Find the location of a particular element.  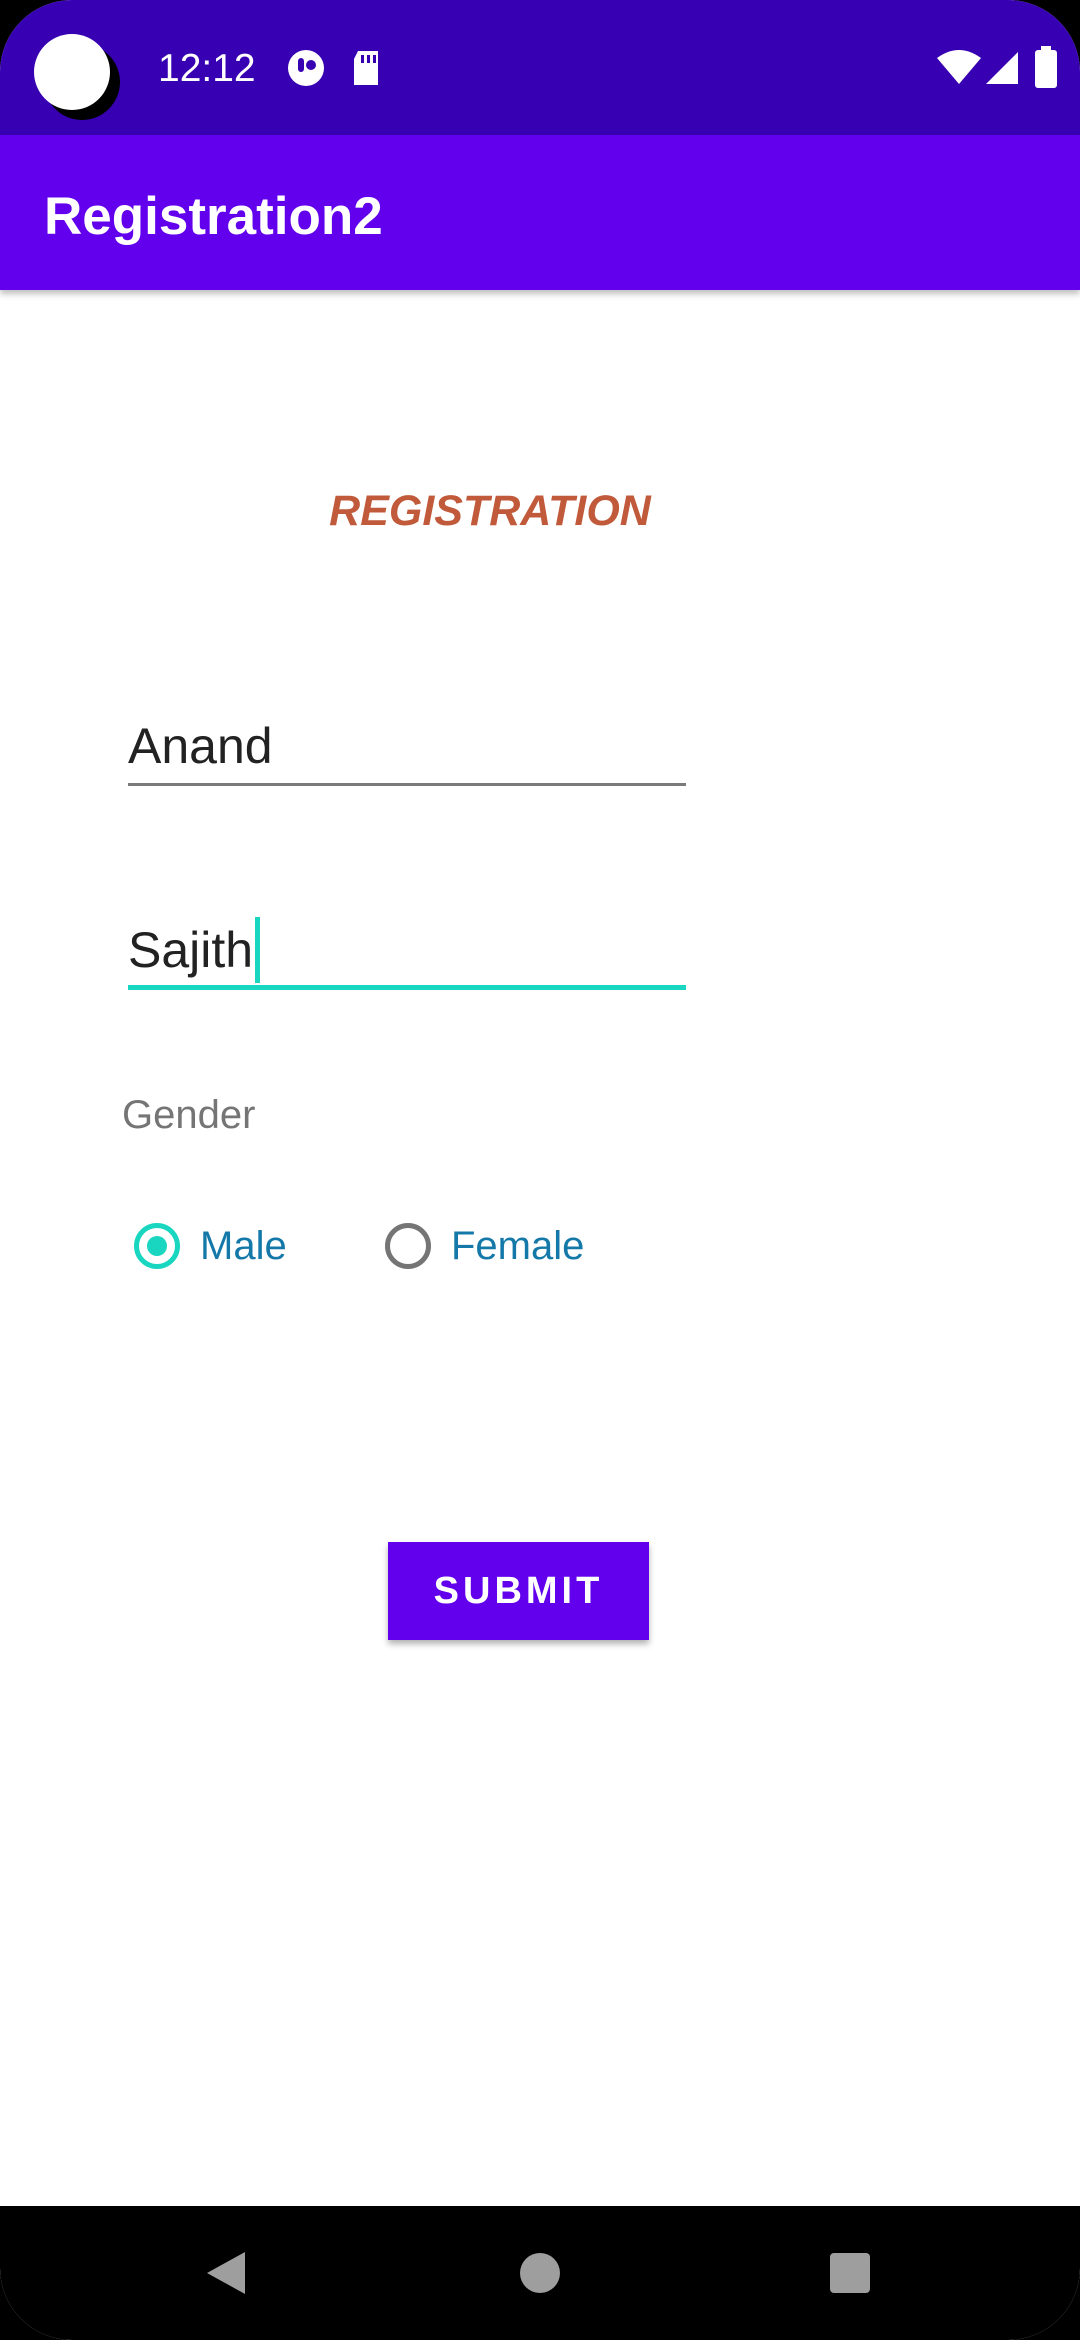

back-button is located at coordinates (226, 2273).